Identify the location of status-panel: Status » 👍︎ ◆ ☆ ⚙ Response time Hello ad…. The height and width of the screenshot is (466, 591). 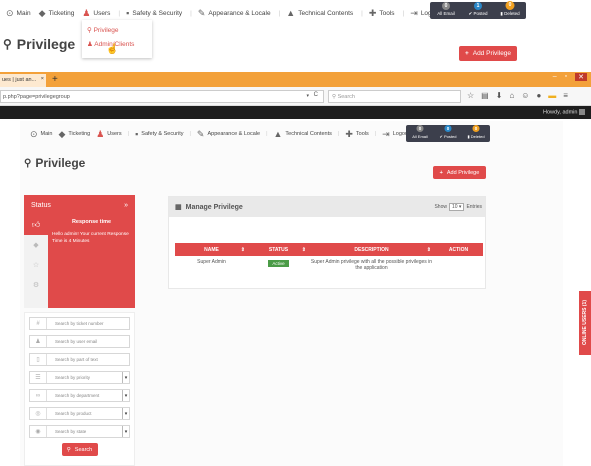
(79, 251).